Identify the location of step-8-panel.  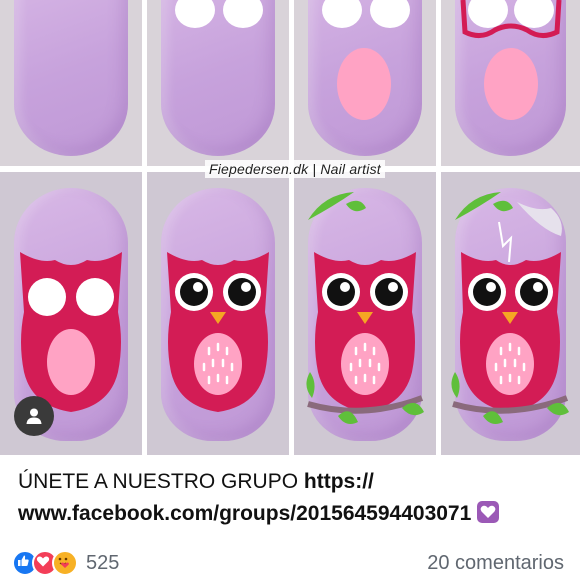
(510, 313).